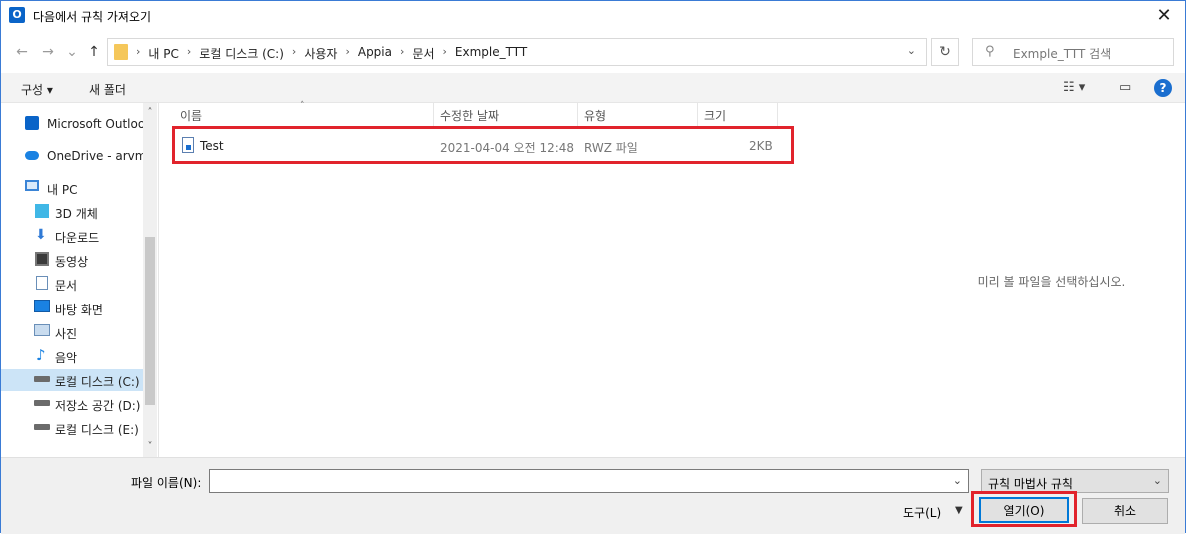  What do you see at coordinates (107, 89) in the screenshot?
I see `new-folder-button: 새 폴더` at bounding box center [107, 89].